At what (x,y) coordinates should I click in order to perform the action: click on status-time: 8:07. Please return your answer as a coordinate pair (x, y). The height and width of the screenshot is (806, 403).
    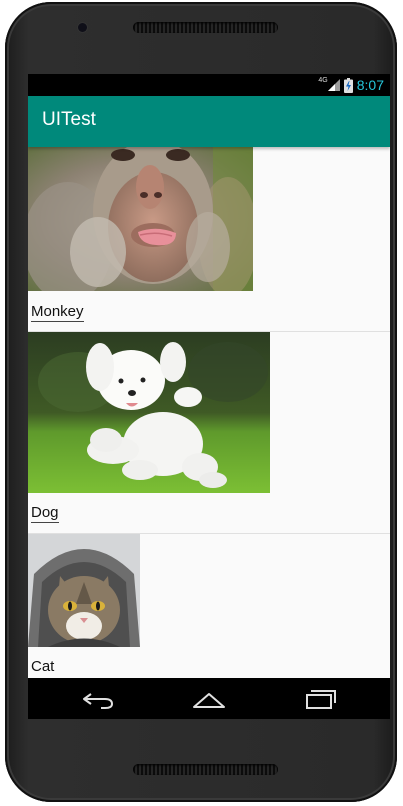
    Looking at the image, I should click on (370, 85).